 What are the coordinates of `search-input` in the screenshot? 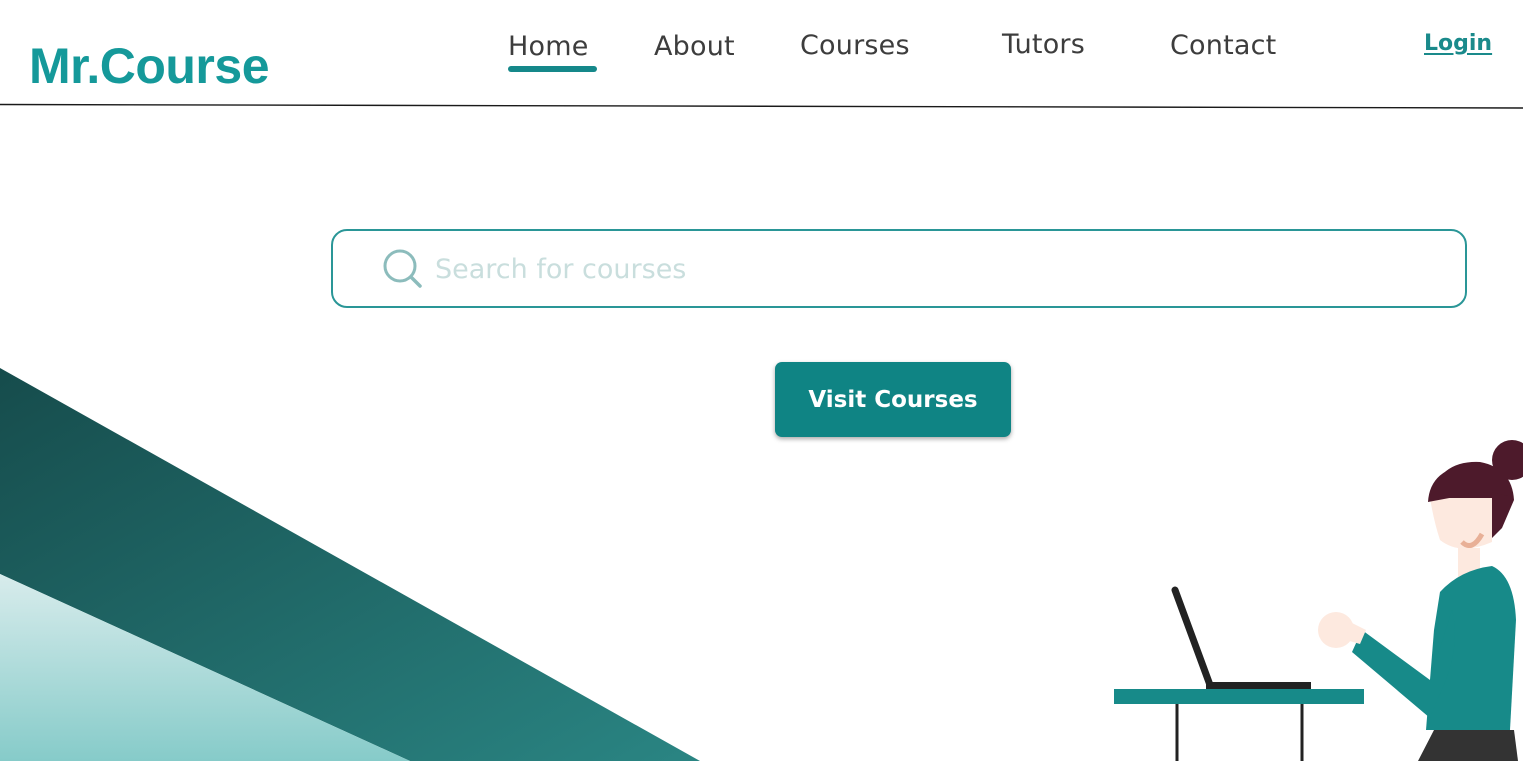 It's located at (940, 269).